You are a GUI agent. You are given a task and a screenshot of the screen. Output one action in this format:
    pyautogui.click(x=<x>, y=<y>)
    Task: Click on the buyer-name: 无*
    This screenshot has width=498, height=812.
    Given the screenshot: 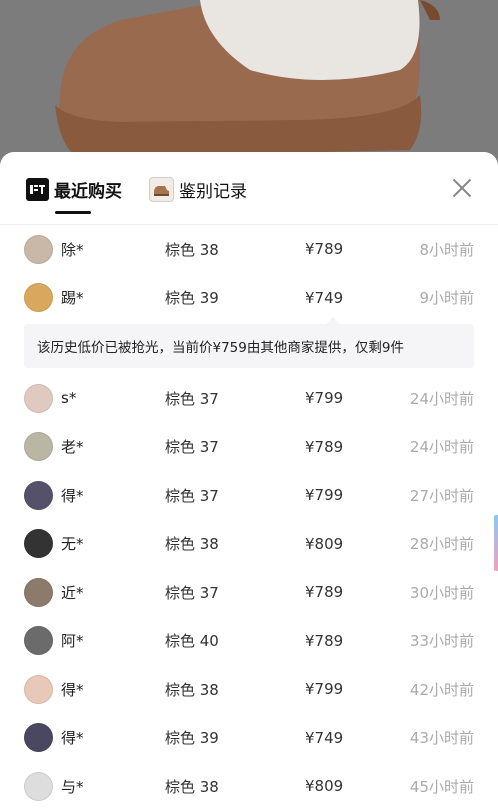 What is the action you would take?
    pyautogui.click(x=72, y=544)
    